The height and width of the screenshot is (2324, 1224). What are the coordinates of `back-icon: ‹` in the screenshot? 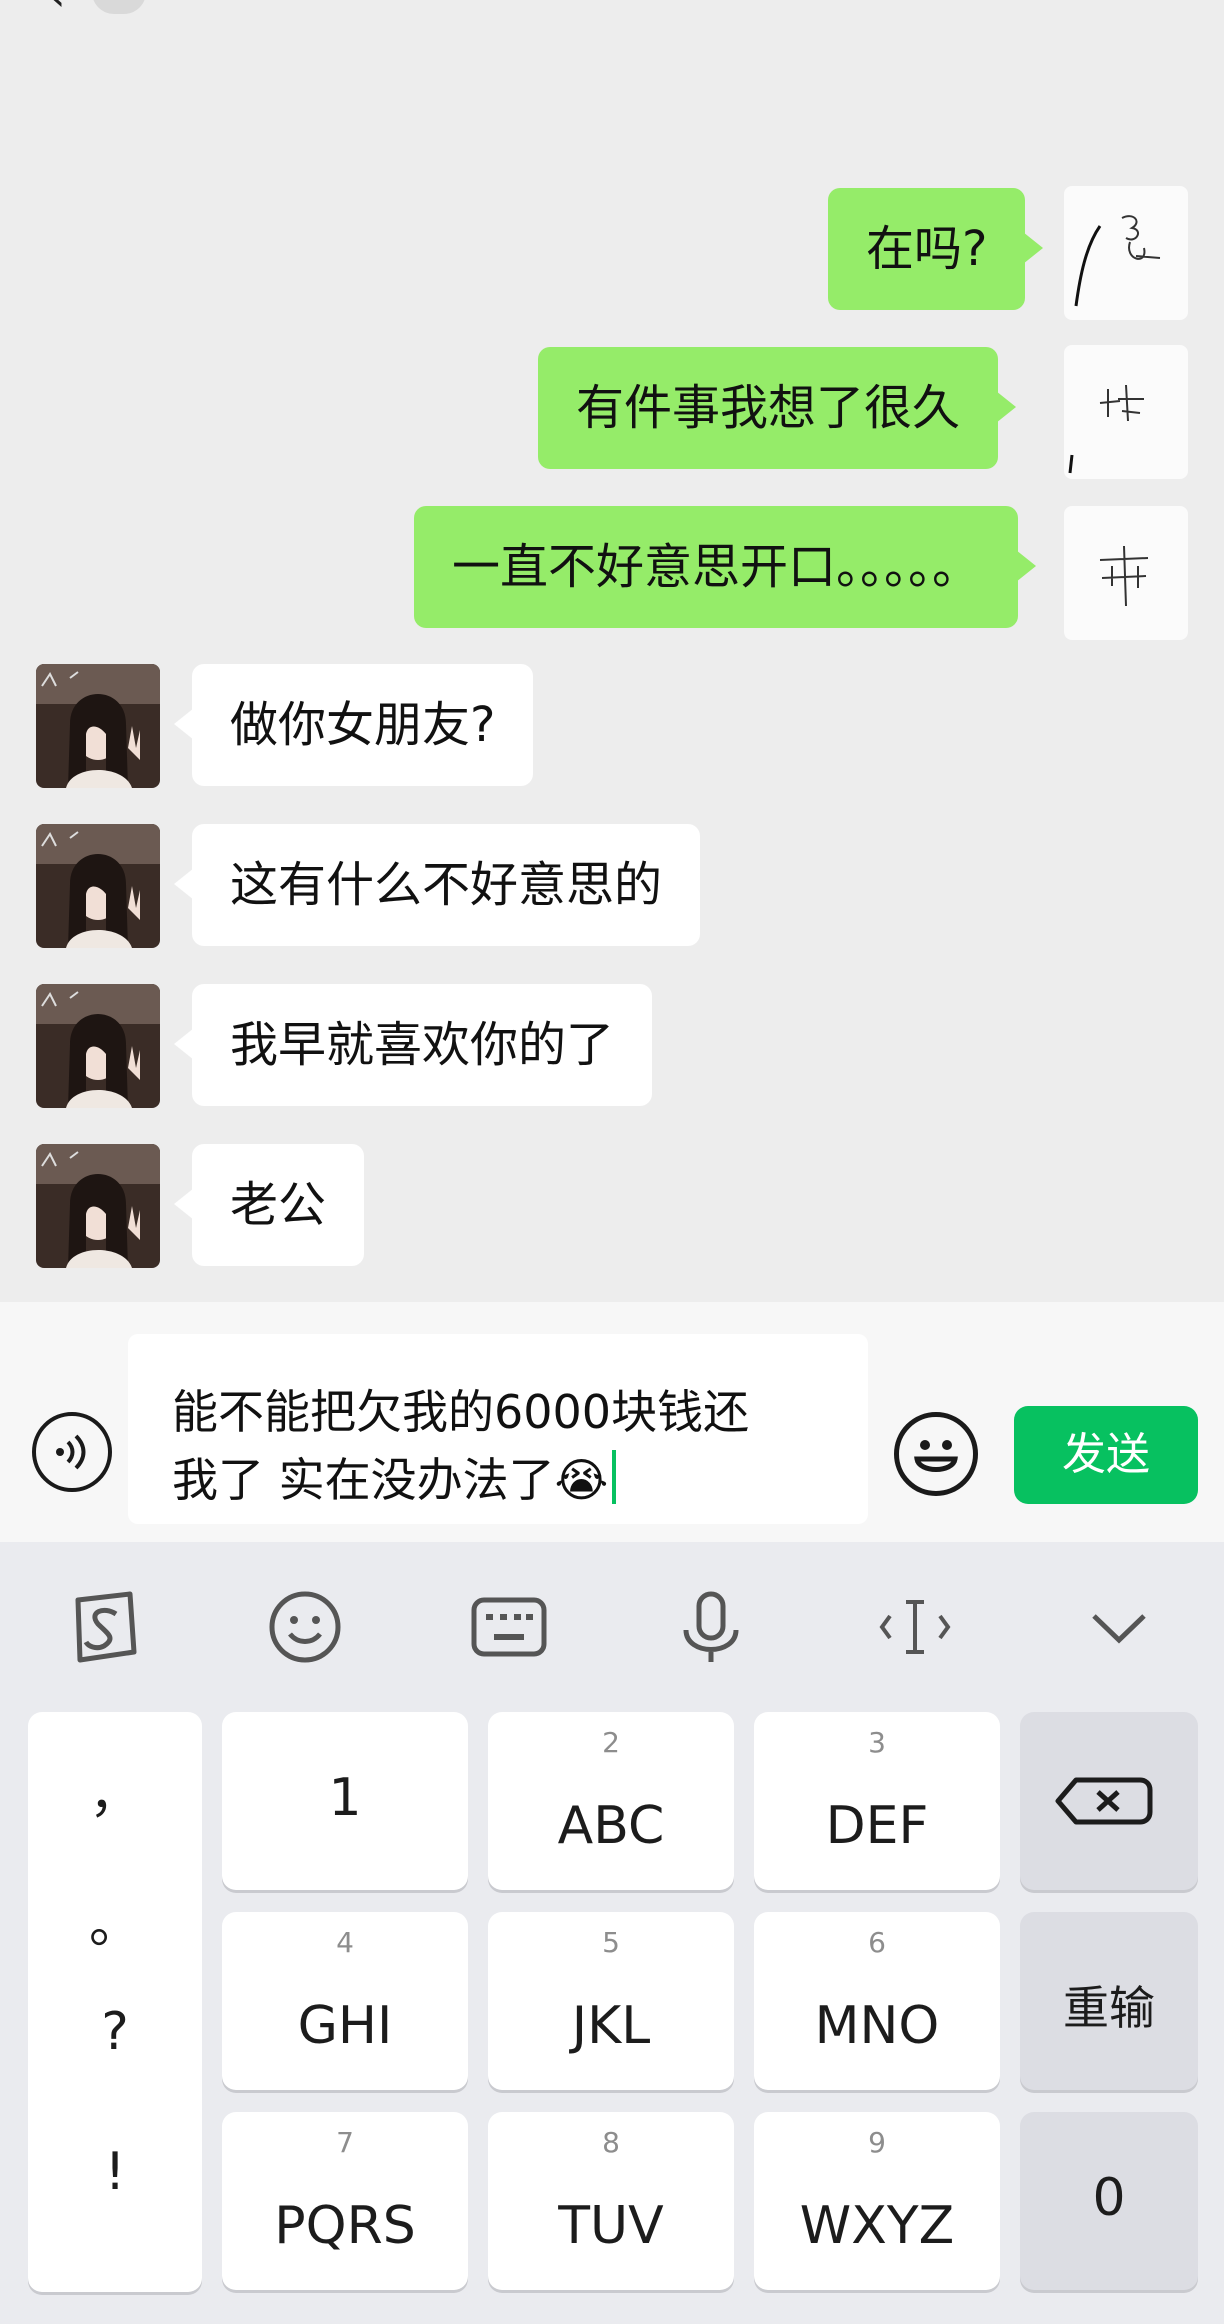 It's located at (68, 9).